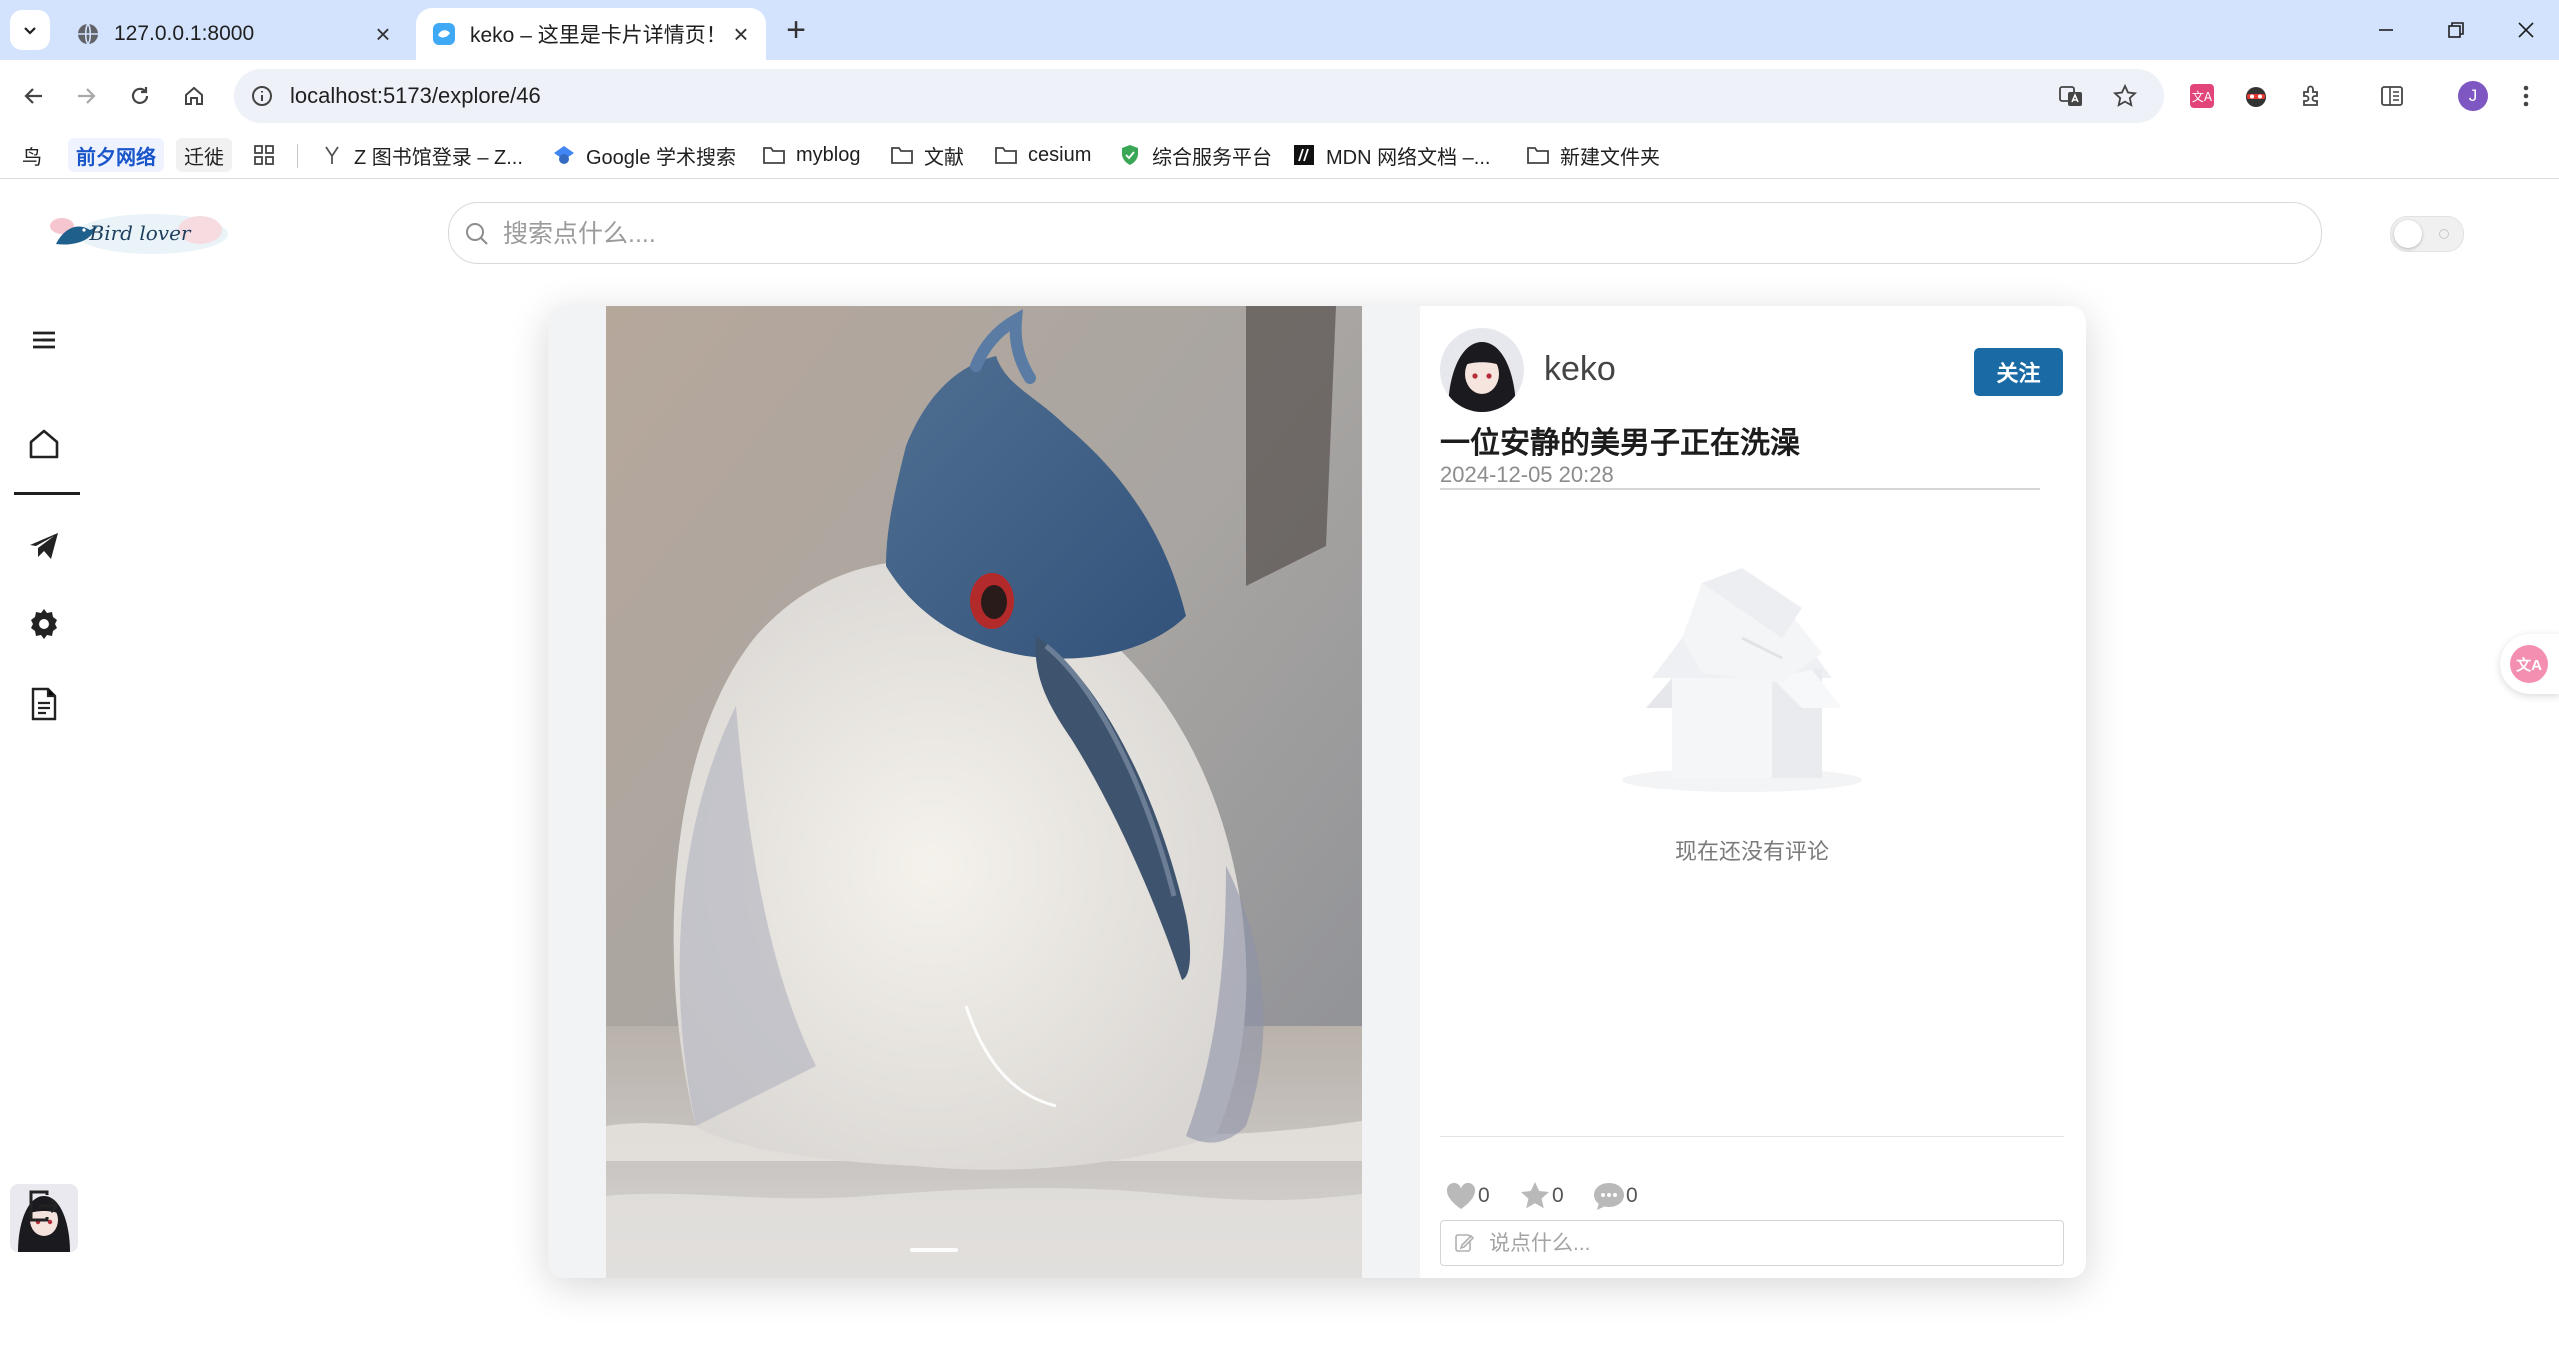  I want to click on translate-page-icon, so click(2071, 96).